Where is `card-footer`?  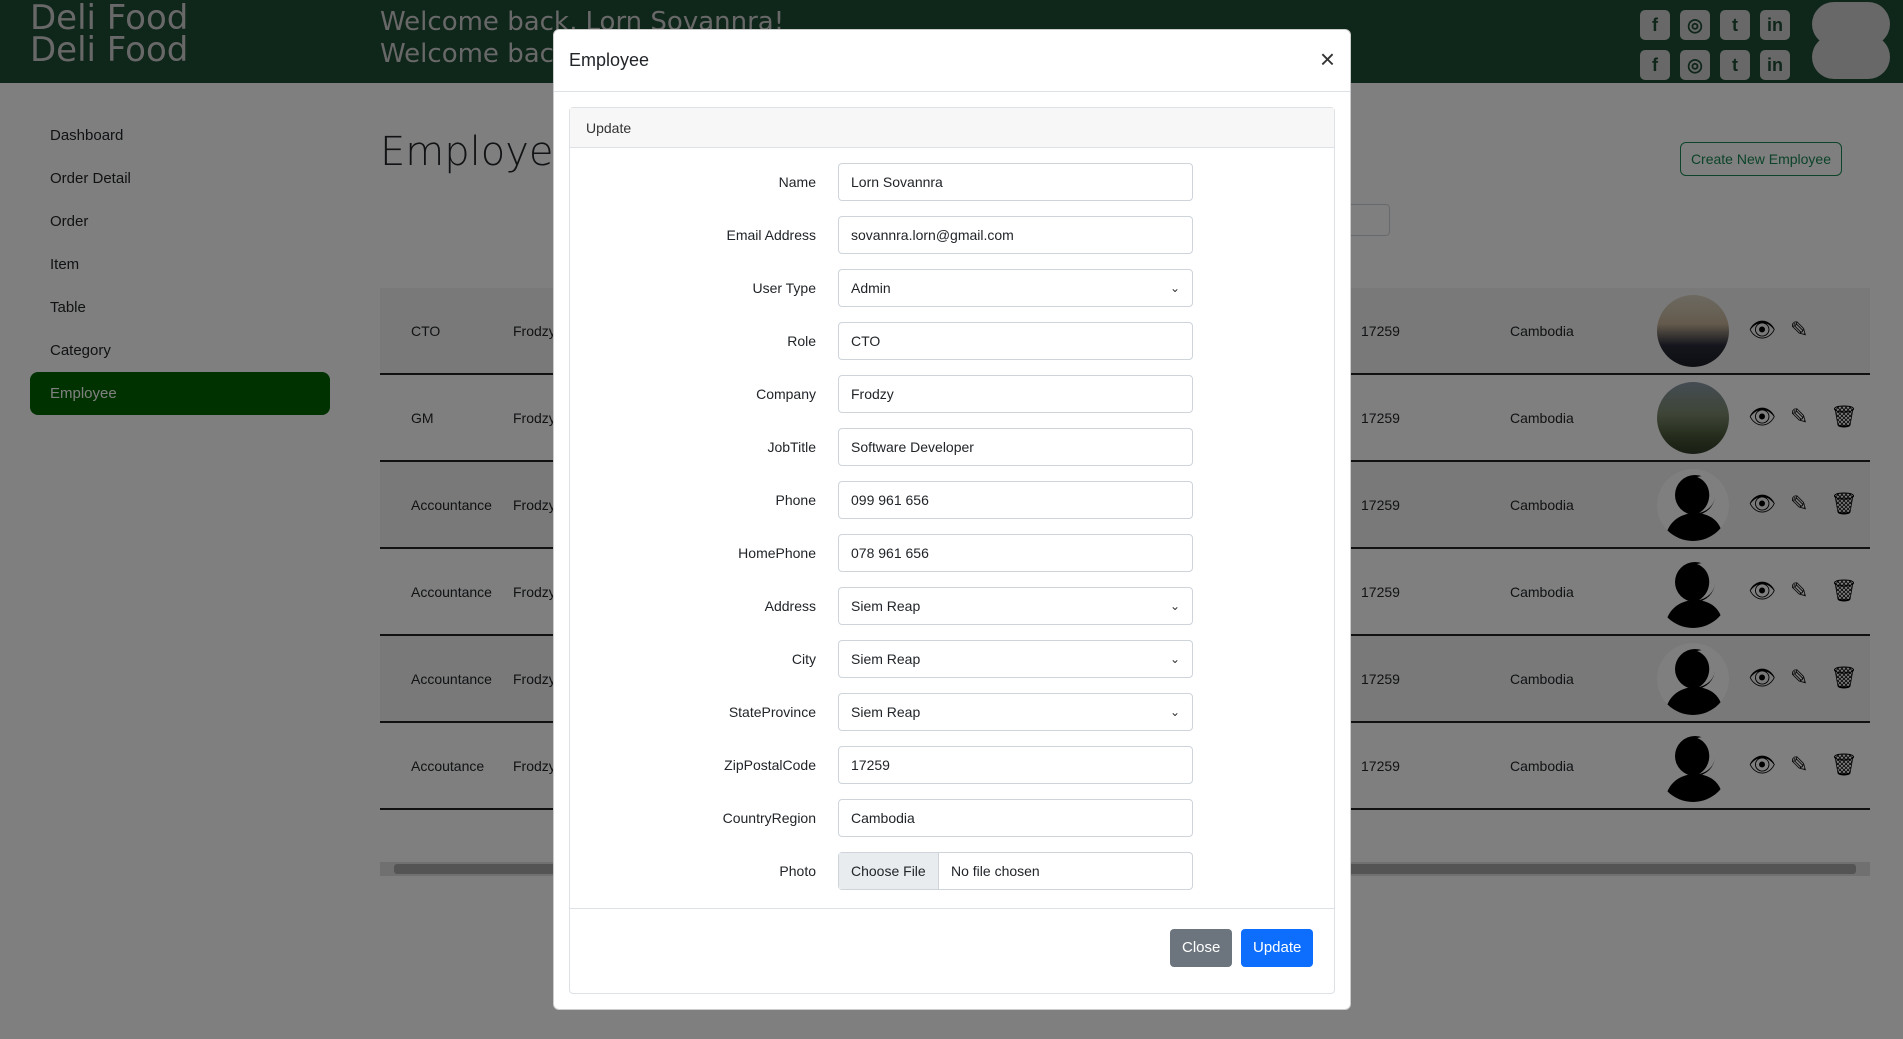
card-footer is located at coordinates (952, 908).